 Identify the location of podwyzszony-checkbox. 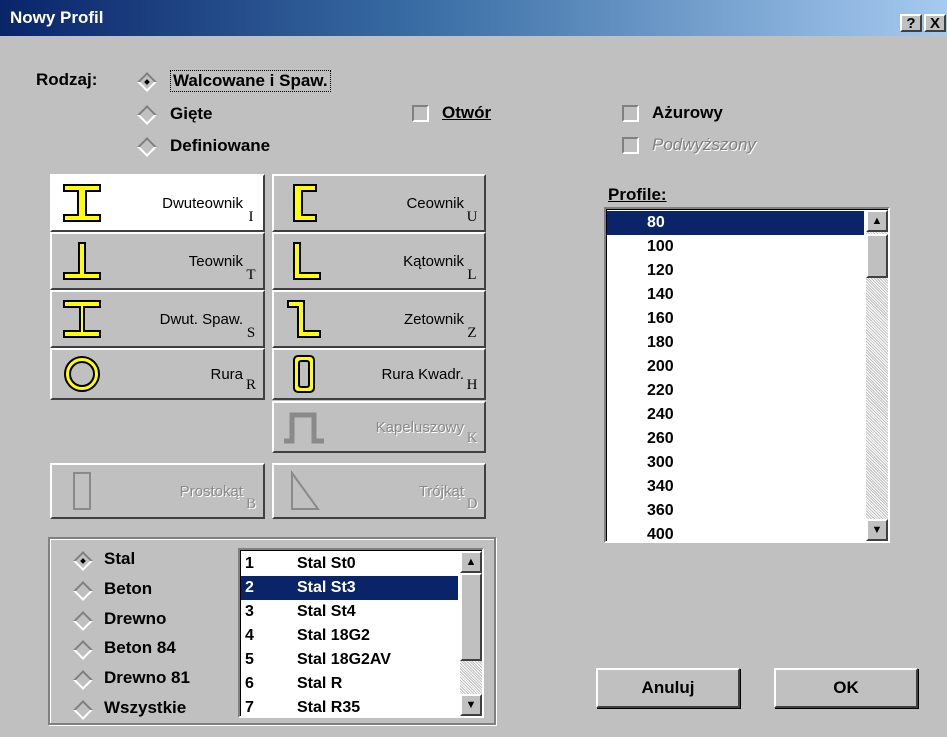
(630, 145).